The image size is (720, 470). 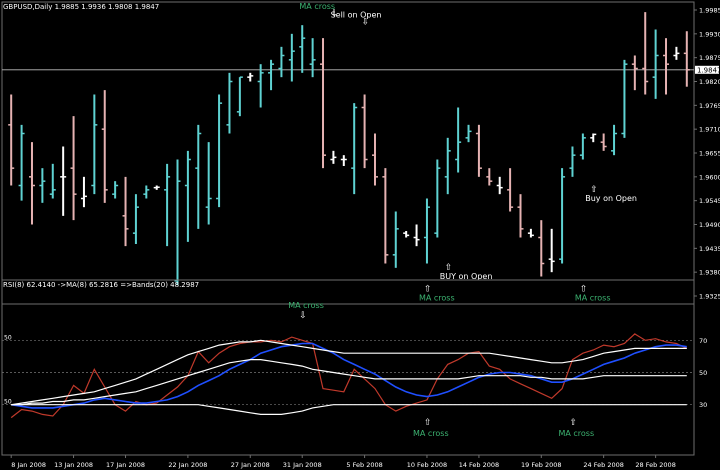 What do you see at coordinates (427, 465) in the screenshot?
I see `date-tick-label: 10 Feb 2008` at bounding box center [427, 465].